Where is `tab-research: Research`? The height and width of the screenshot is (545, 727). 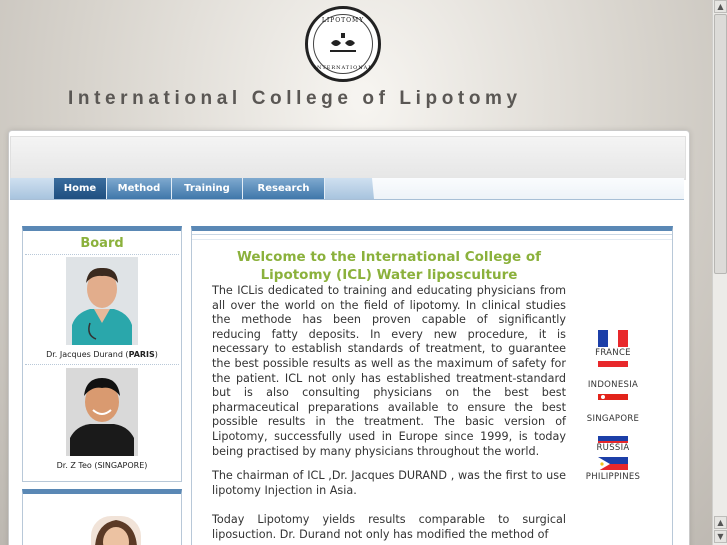
tab-research: Research is located at coordinates (284, 188).